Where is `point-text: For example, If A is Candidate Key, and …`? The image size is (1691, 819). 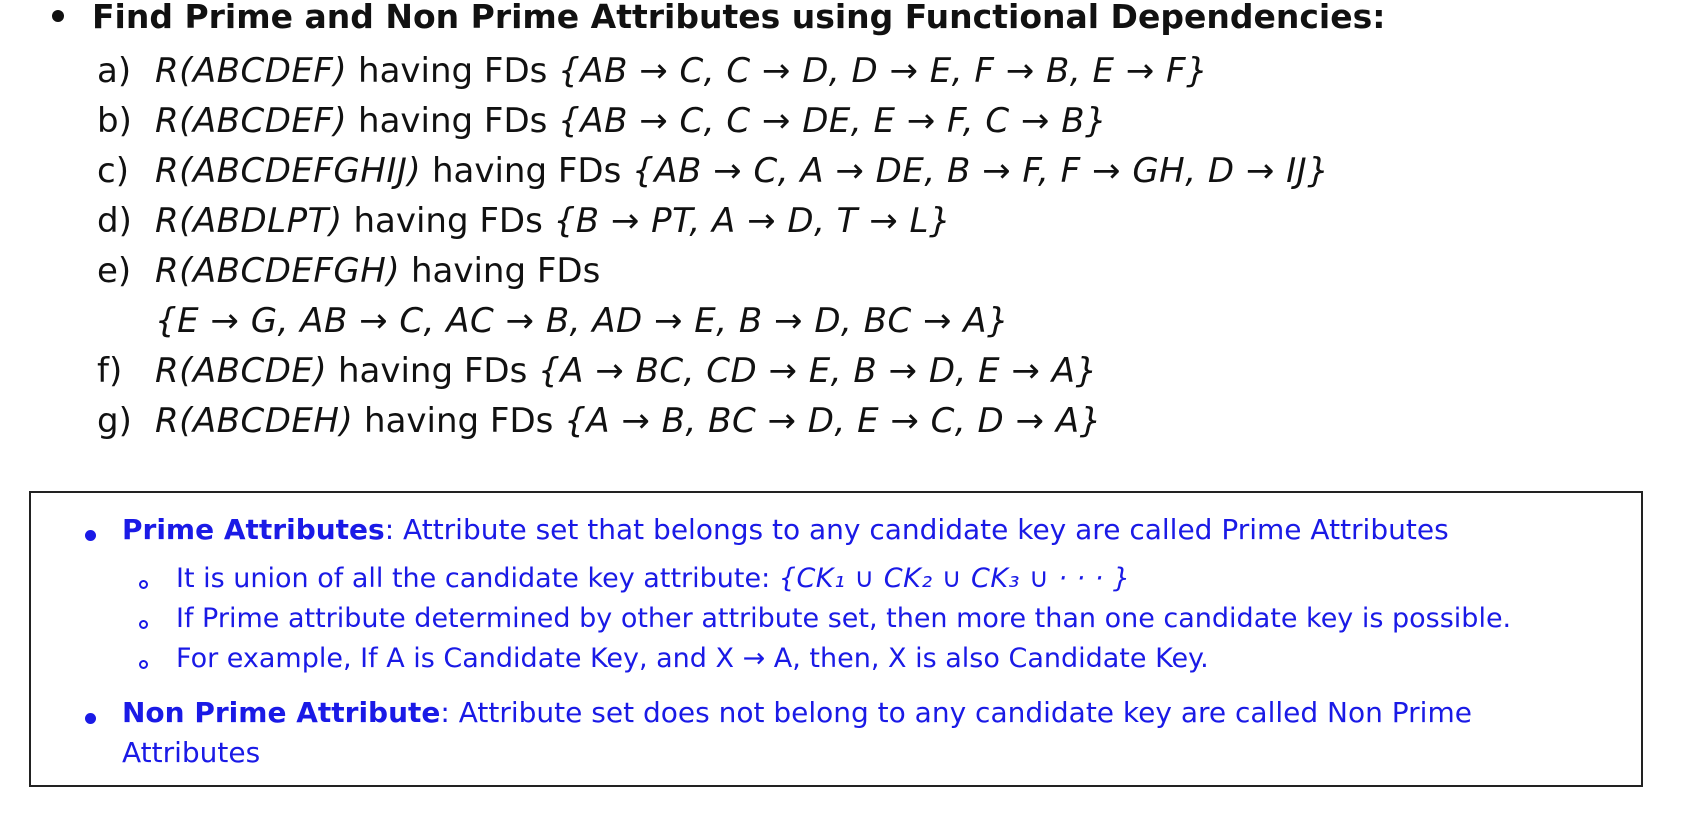
point-text: For example, If A is Candidate Key, and … is located at coordinates (692, 658).